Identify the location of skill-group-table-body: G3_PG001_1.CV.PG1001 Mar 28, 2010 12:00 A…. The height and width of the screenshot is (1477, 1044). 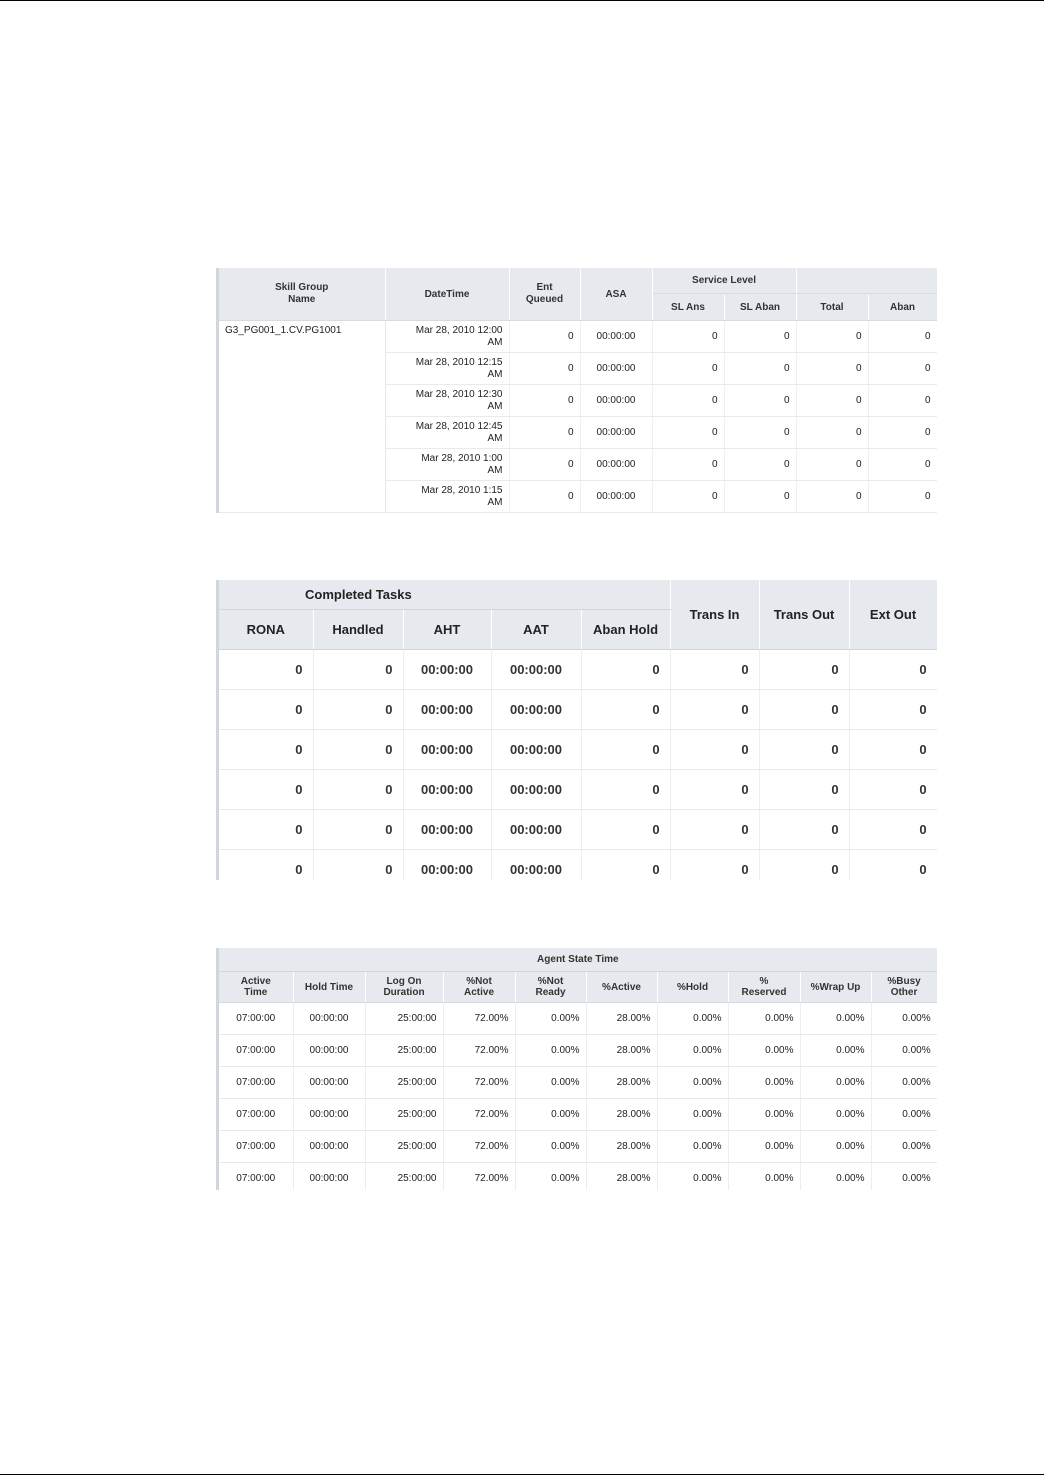
(578, 416).